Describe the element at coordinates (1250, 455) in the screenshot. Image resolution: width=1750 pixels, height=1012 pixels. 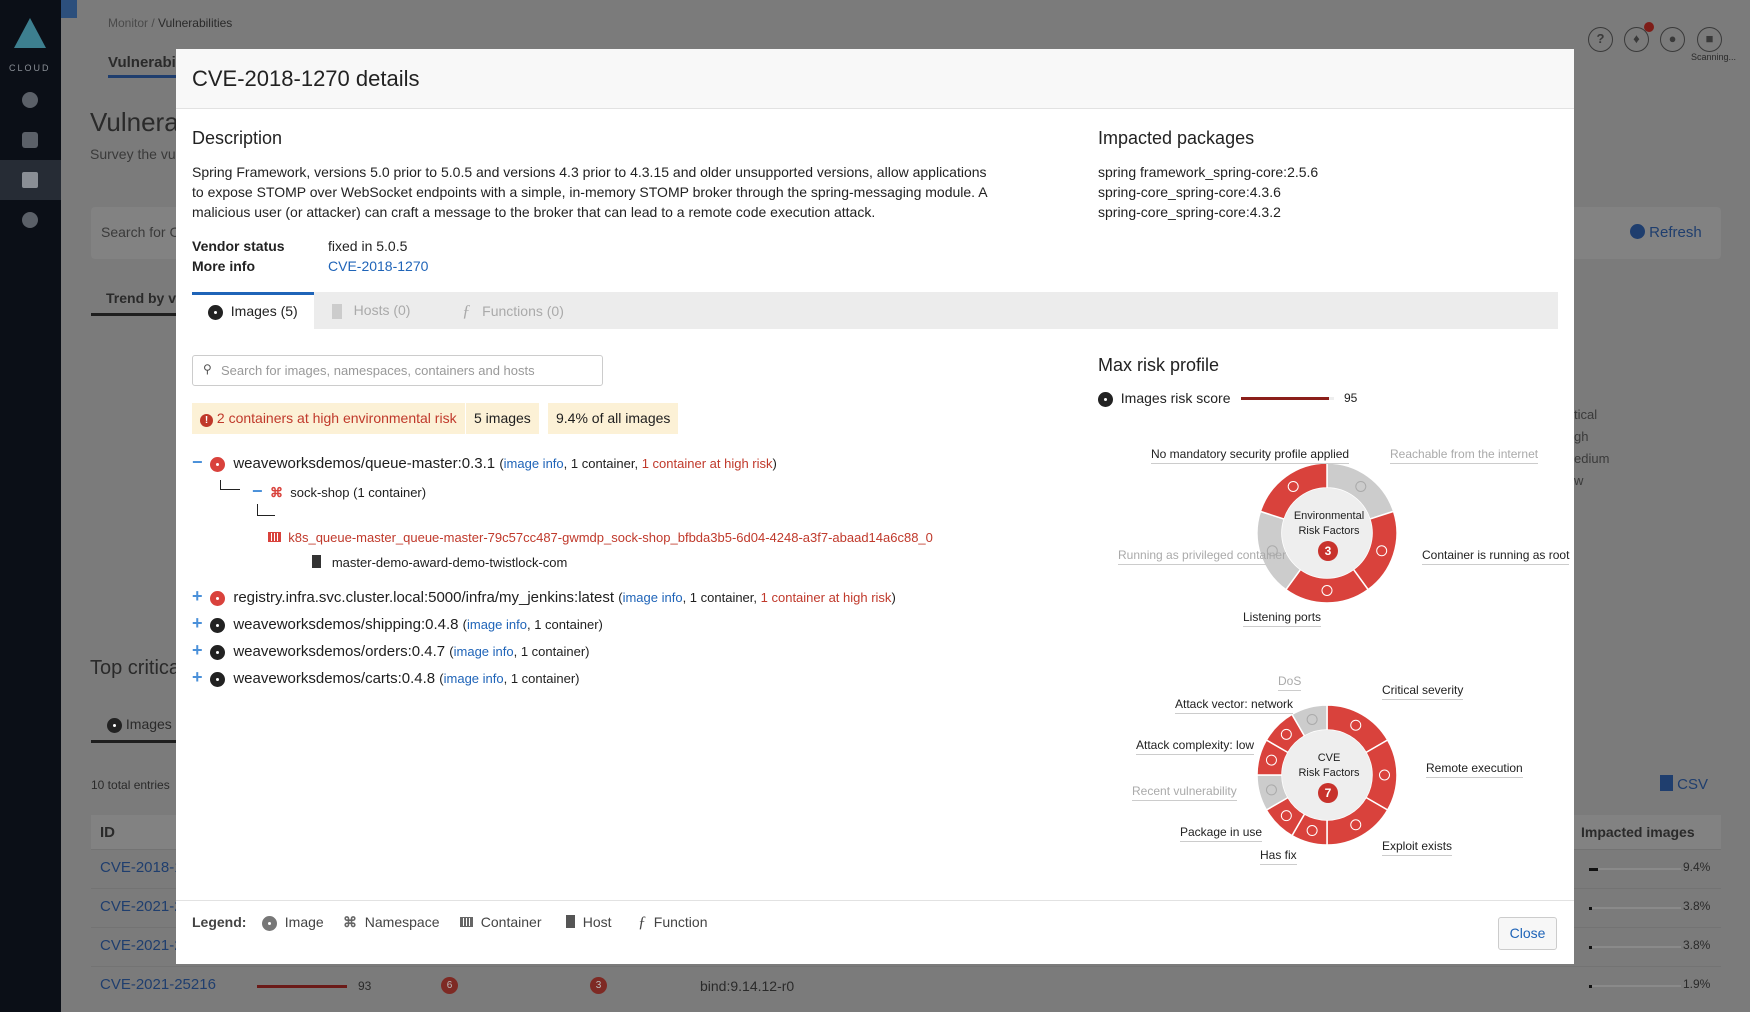
I see `label-no-profile: No mandatory security profile applied` at that location.